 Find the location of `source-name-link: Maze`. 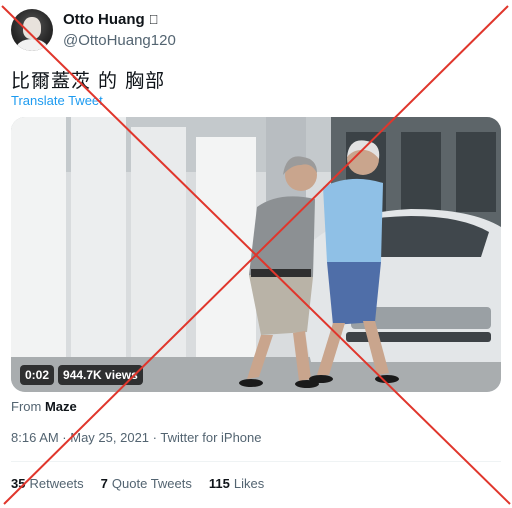

source-name-link: Maze is located at coordinates (61, 406).